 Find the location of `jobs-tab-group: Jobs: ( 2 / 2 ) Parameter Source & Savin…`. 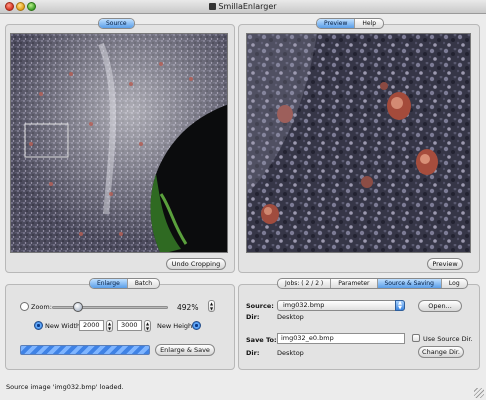

jobs-tab-group: Jobs: ( 2 / 2 ) Parameter Source & Savin… is located at coordinates (372, 283).